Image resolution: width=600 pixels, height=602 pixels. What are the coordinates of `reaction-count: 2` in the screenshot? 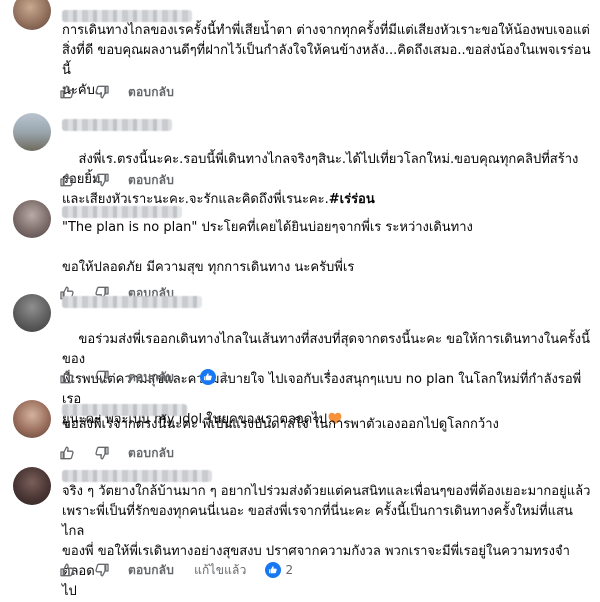 It's located at (289, 570).